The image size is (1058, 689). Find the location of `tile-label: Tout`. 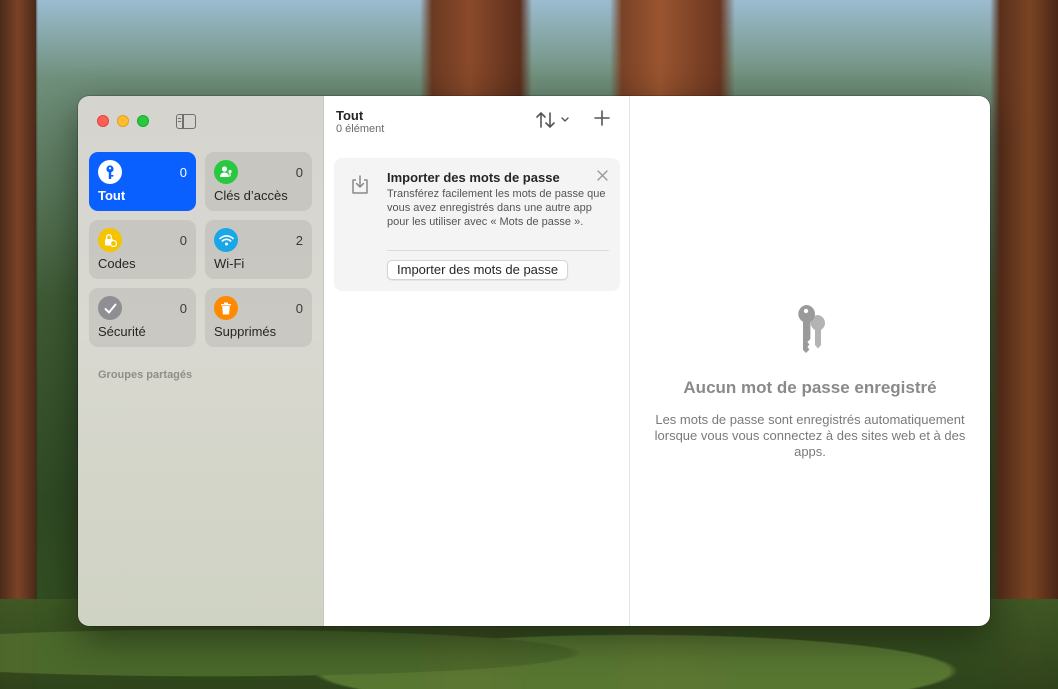

tile-label: Tout is located at coordinates (112, 195).